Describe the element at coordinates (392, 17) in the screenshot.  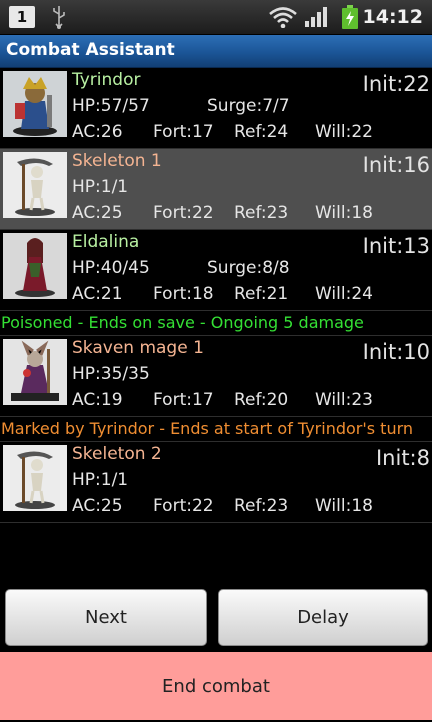
I see `clock: 14:12` at that location.